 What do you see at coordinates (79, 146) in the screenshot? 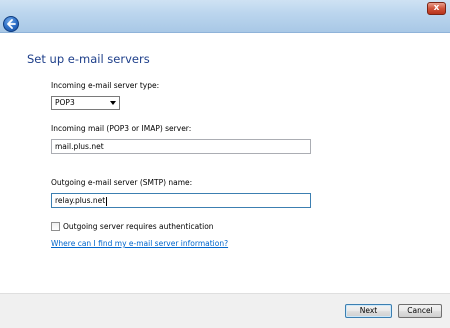
I see `incoming-server-value: mail.plus.net` at bounding box center [79, 146].